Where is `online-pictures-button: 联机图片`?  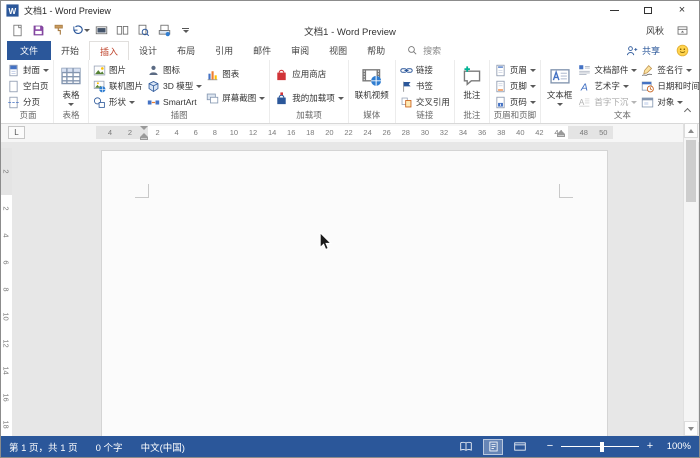
online-pictures-button: 联机图片 is located at coordinates (118, 86).